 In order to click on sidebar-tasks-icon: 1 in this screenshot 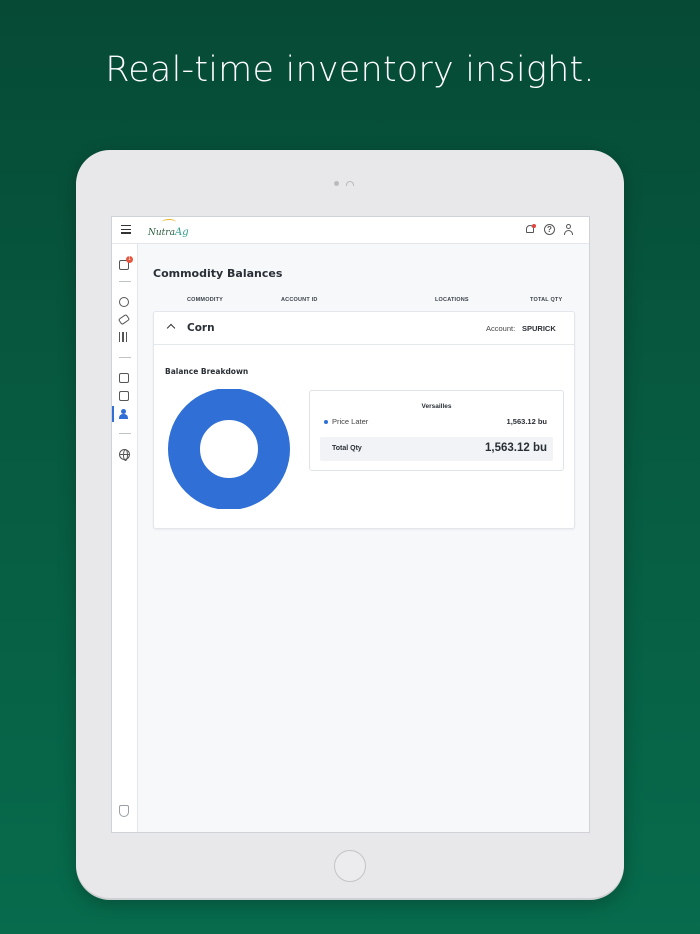, I will do `click(126, 264)`.